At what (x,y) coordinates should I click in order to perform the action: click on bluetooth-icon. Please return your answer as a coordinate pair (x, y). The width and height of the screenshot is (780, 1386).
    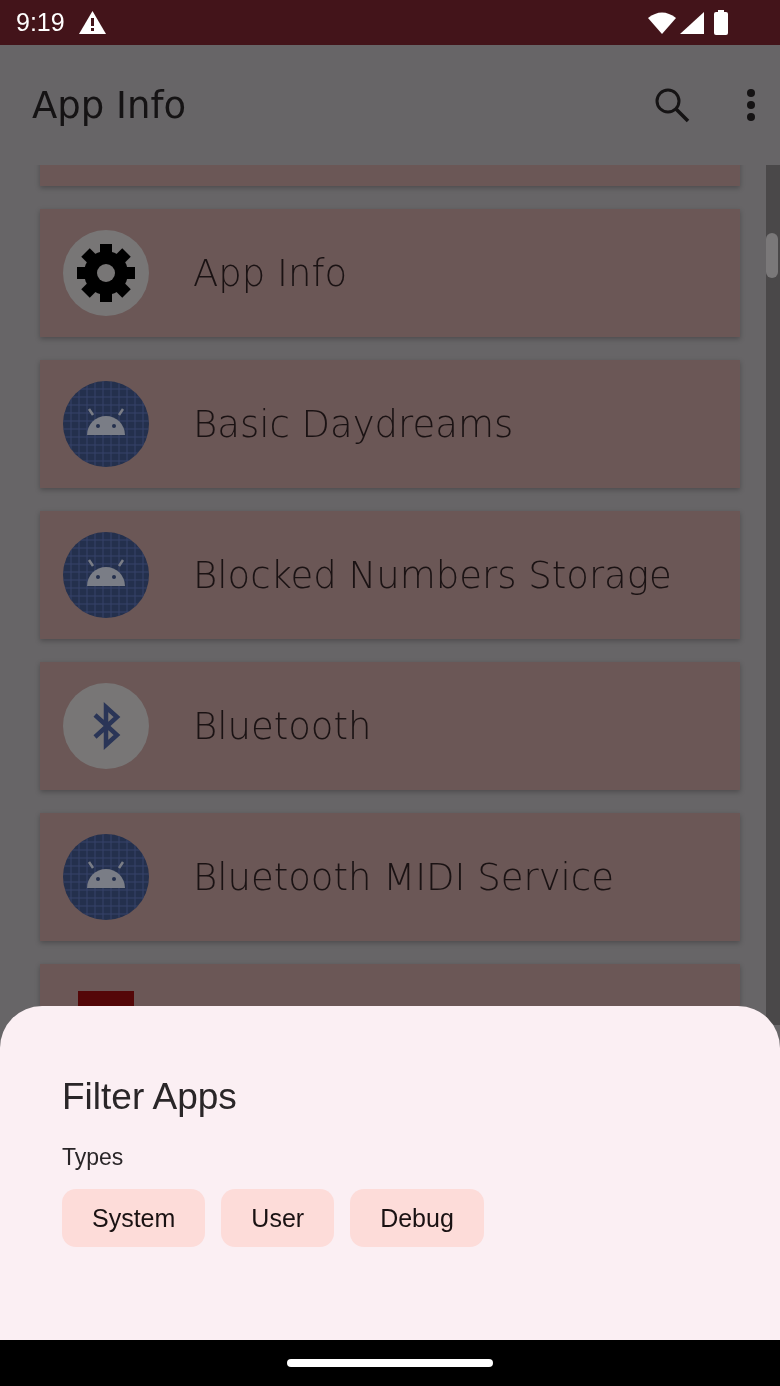
    Looking at the image, I should click on (106, 726).